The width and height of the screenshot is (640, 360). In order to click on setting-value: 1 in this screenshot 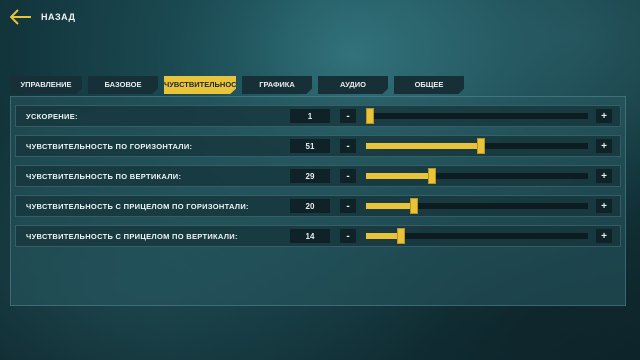, I will do `click(310, 116)`.